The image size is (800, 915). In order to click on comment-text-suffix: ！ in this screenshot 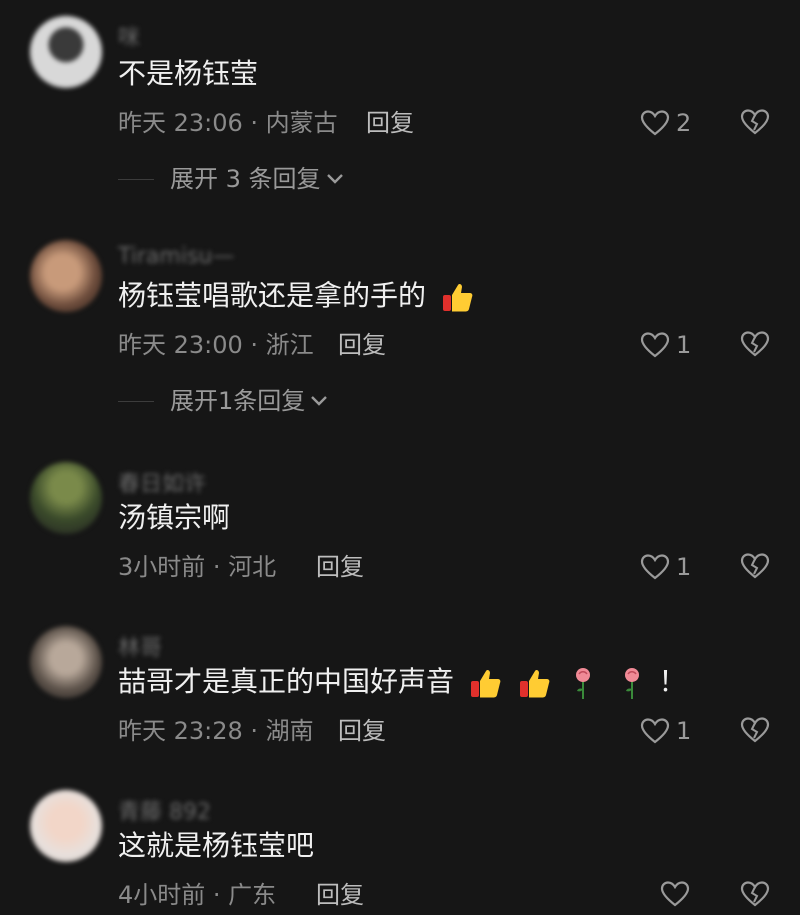, I will do `click(672, 681)`.